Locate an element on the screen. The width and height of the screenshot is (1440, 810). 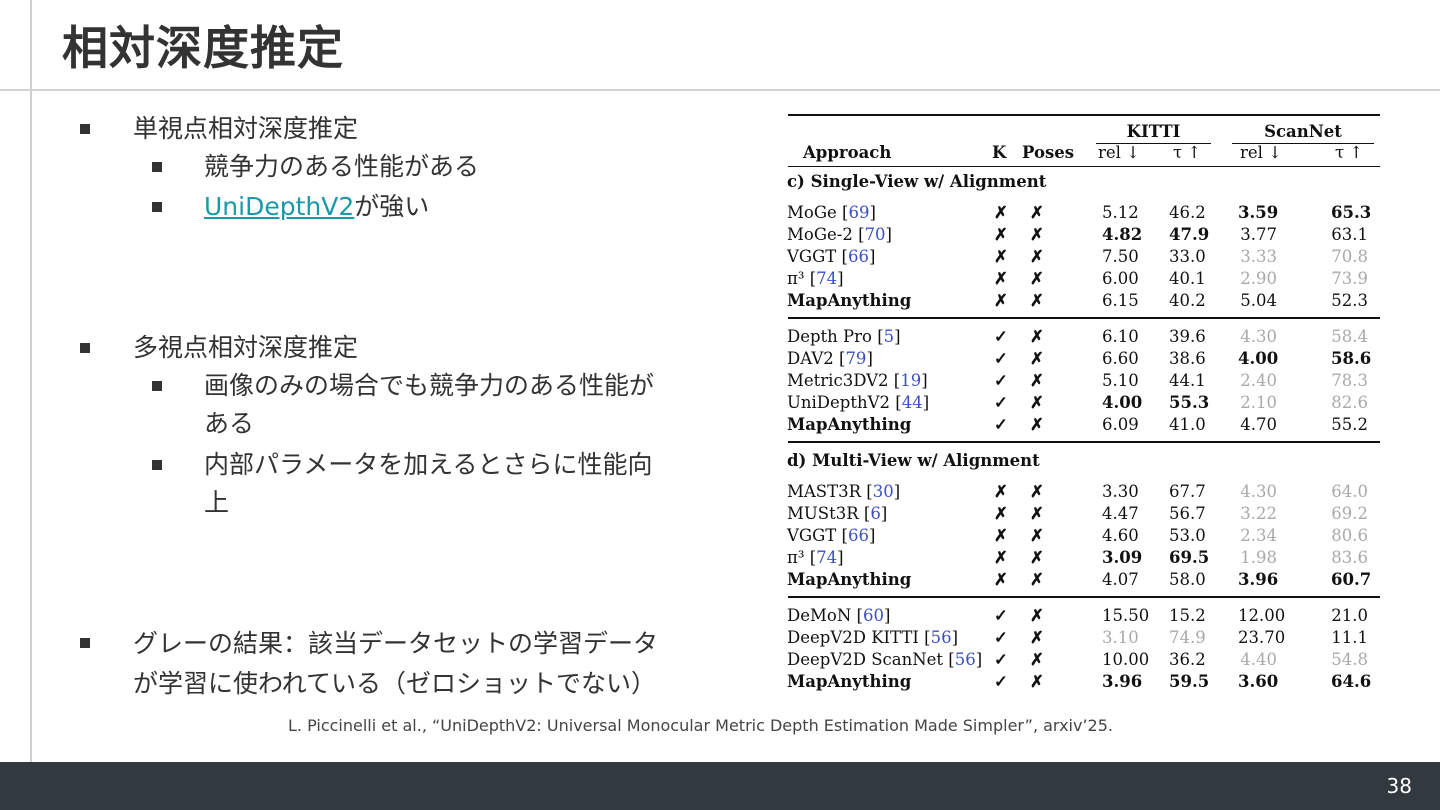
approach-label: UniDepthV2 is located at coordinates (839, 402).